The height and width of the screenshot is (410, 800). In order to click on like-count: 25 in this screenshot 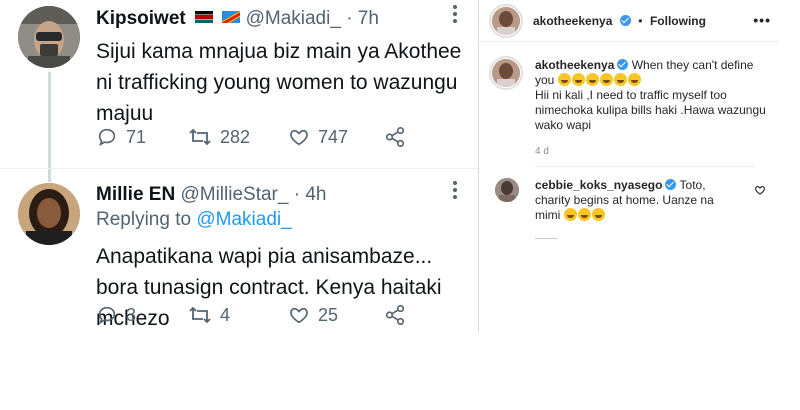, I will do `click(328, 314)`.